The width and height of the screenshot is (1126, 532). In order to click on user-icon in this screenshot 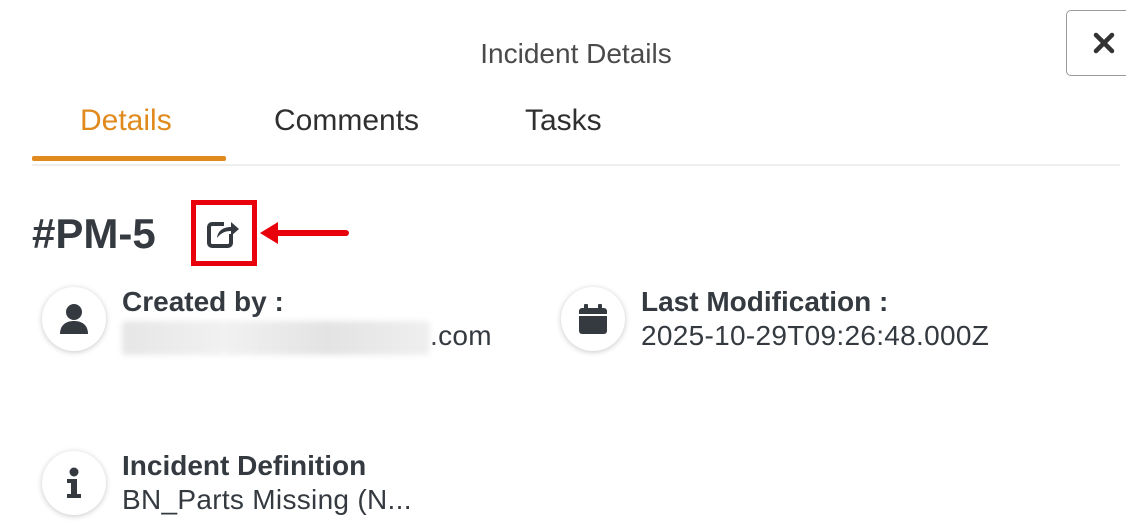, I will do `click(74, 319)`.